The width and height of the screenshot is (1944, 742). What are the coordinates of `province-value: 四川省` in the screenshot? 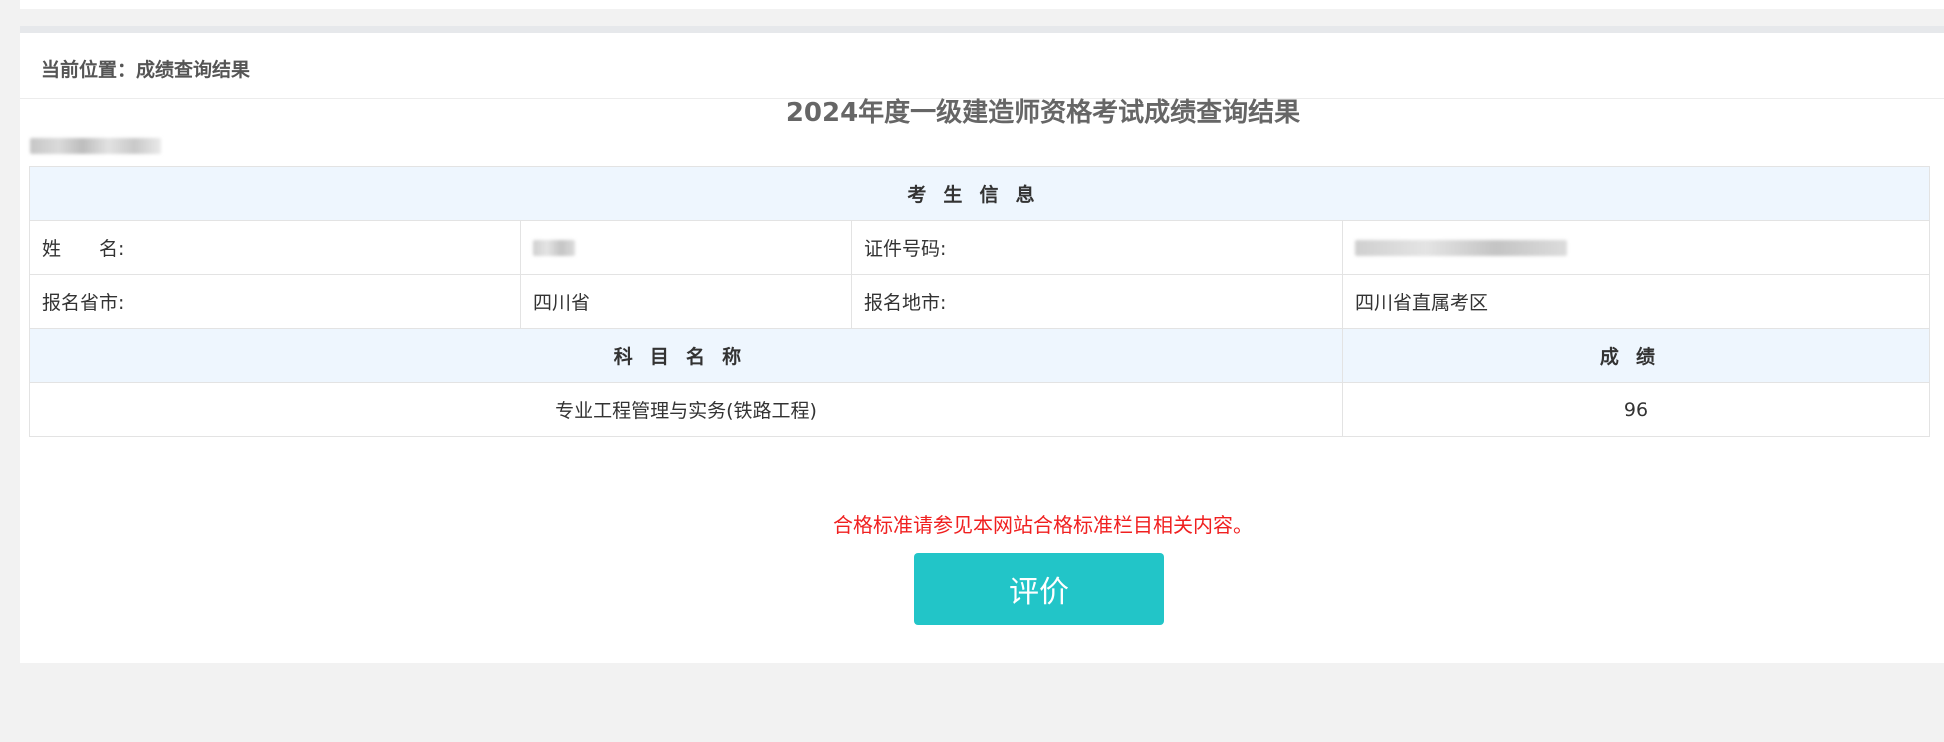 It's located at (686, 301).